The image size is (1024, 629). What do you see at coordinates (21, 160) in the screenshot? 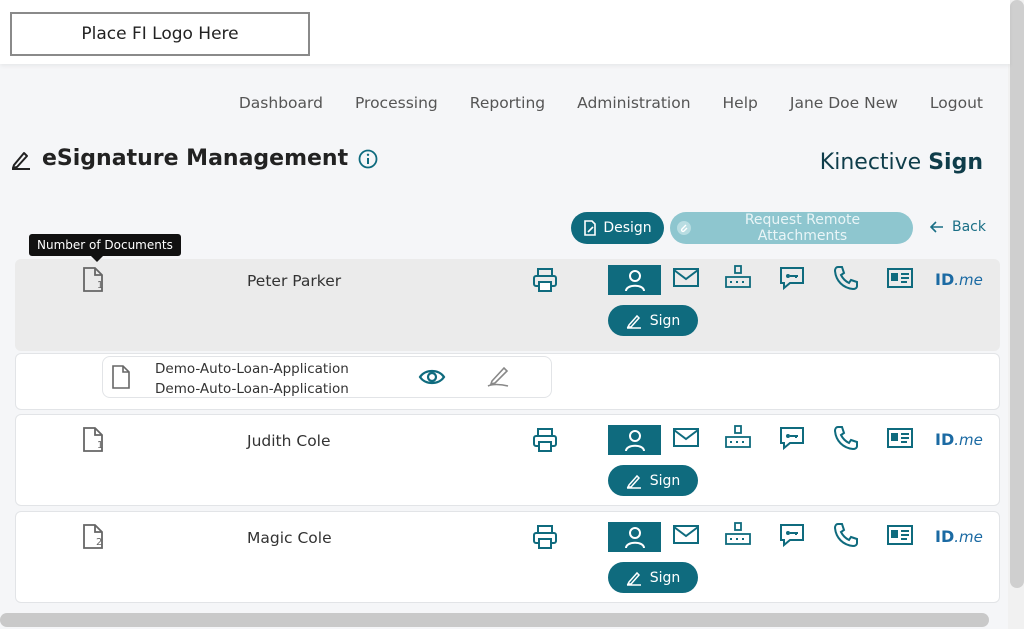
I see `signature-pen-icon` at bounding box center [21, 160].